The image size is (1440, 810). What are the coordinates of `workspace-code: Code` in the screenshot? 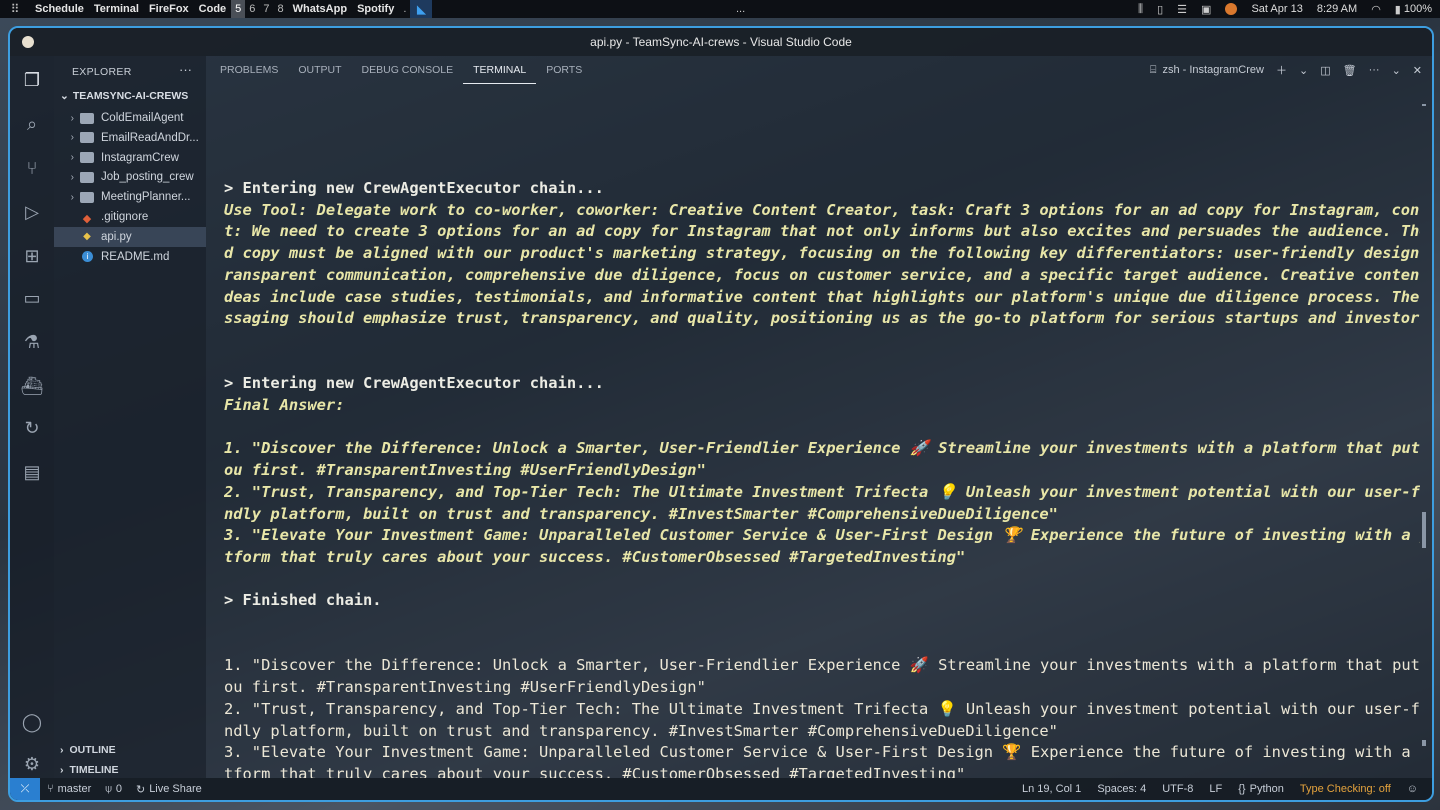 It's located at (213, 9).